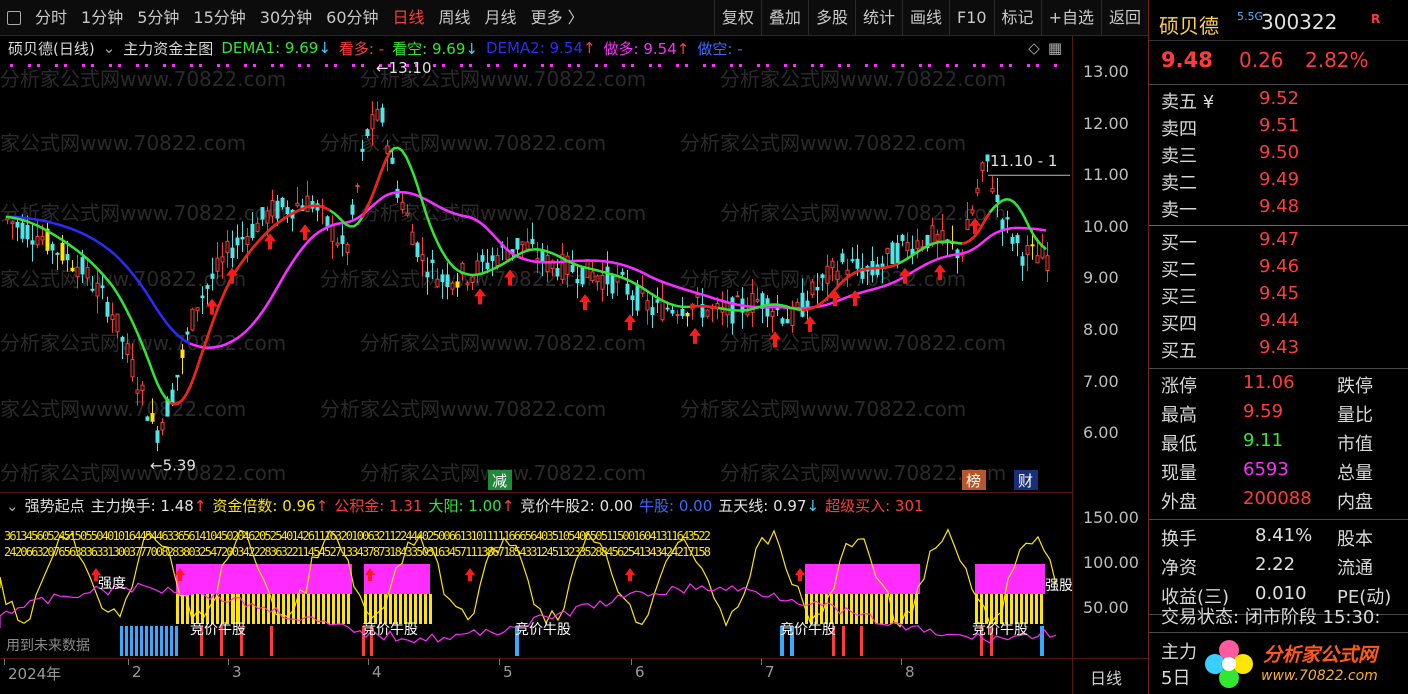 Image resolution: width=1408 pixels, height=694 pixels. What do you see at coordinates (286, 18) in the screenshot?
I see `tab-4: 30分钟` at bounding box center [286, 18].